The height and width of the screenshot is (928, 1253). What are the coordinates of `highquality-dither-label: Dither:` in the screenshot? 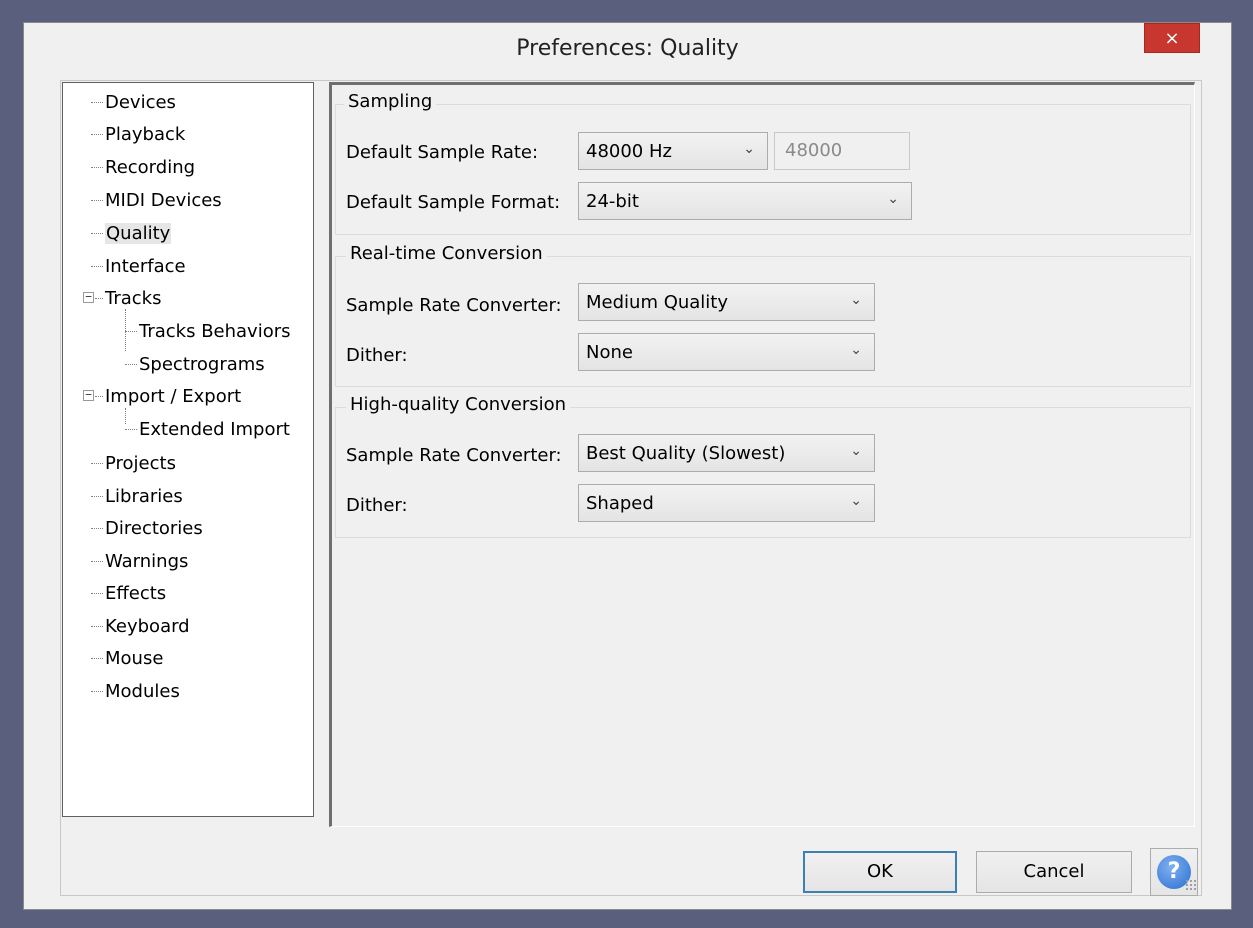 It's located at (377, 505).